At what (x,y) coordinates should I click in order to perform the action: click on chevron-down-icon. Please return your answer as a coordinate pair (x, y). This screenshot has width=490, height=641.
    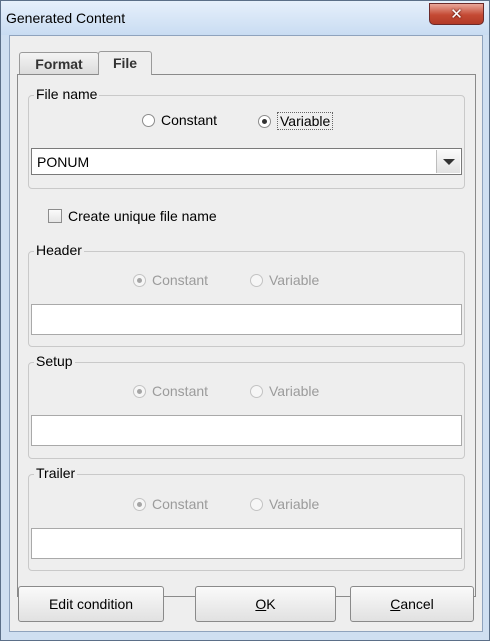
    Looking at the image, I should click on (449, 162).